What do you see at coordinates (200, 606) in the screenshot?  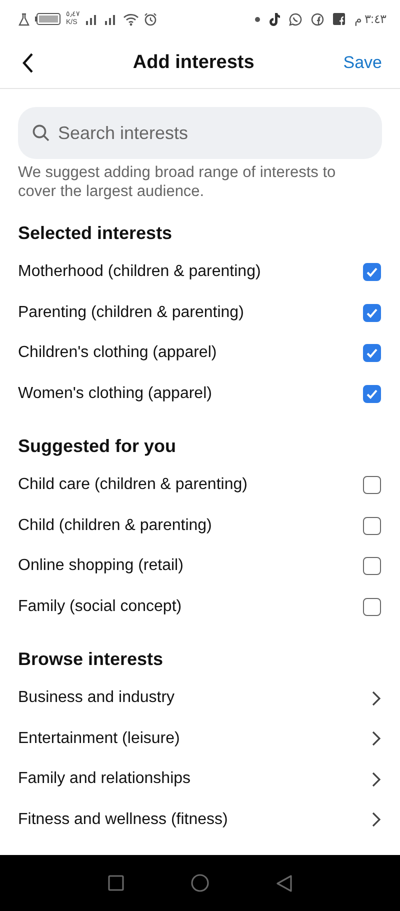 I see `interest-row: Family (social concept)` at bounding box center [200, 606].